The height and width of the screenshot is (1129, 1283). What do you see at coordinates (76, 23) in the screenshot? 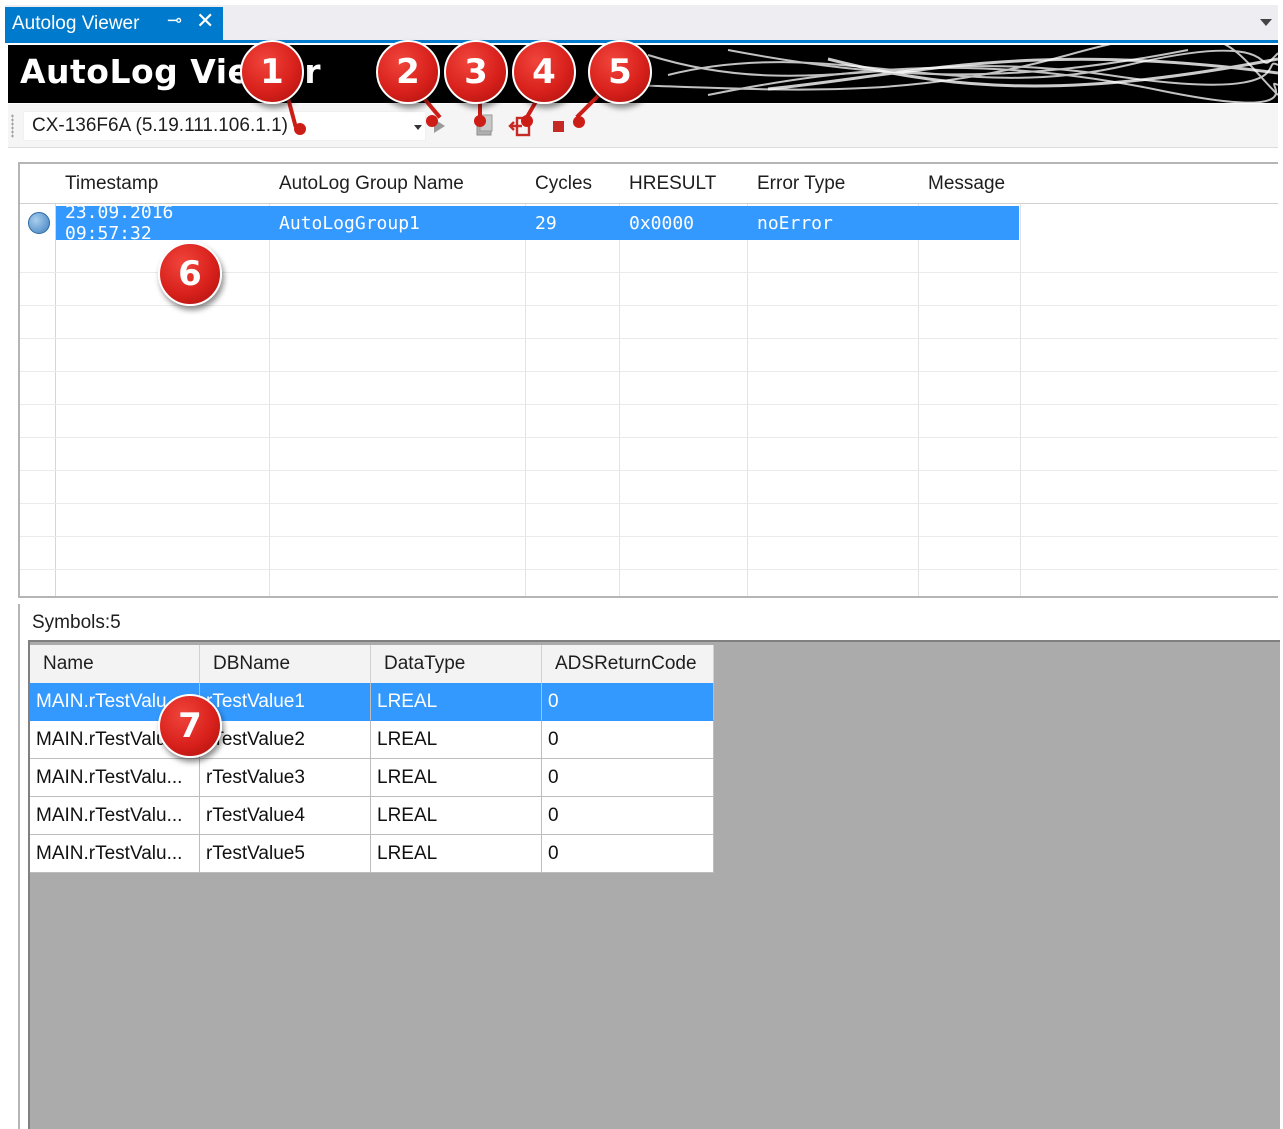
I see `tab-title: Autolog Viewer` at bounding box center [76, 23].